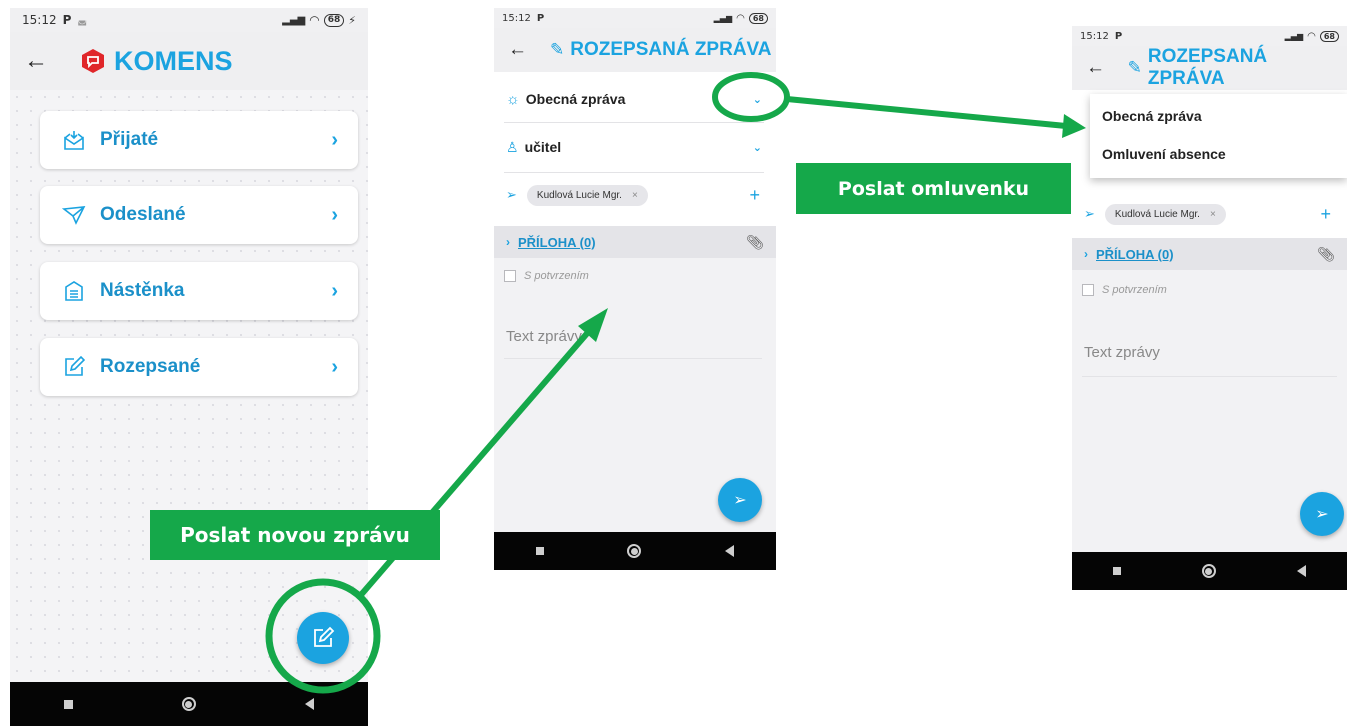 This screenshot has width=1347, height=726. I want to click on status-bar: 15:12 P ◛ ▂▄▆ ◠ 68 ⚡, so click(189, 20).